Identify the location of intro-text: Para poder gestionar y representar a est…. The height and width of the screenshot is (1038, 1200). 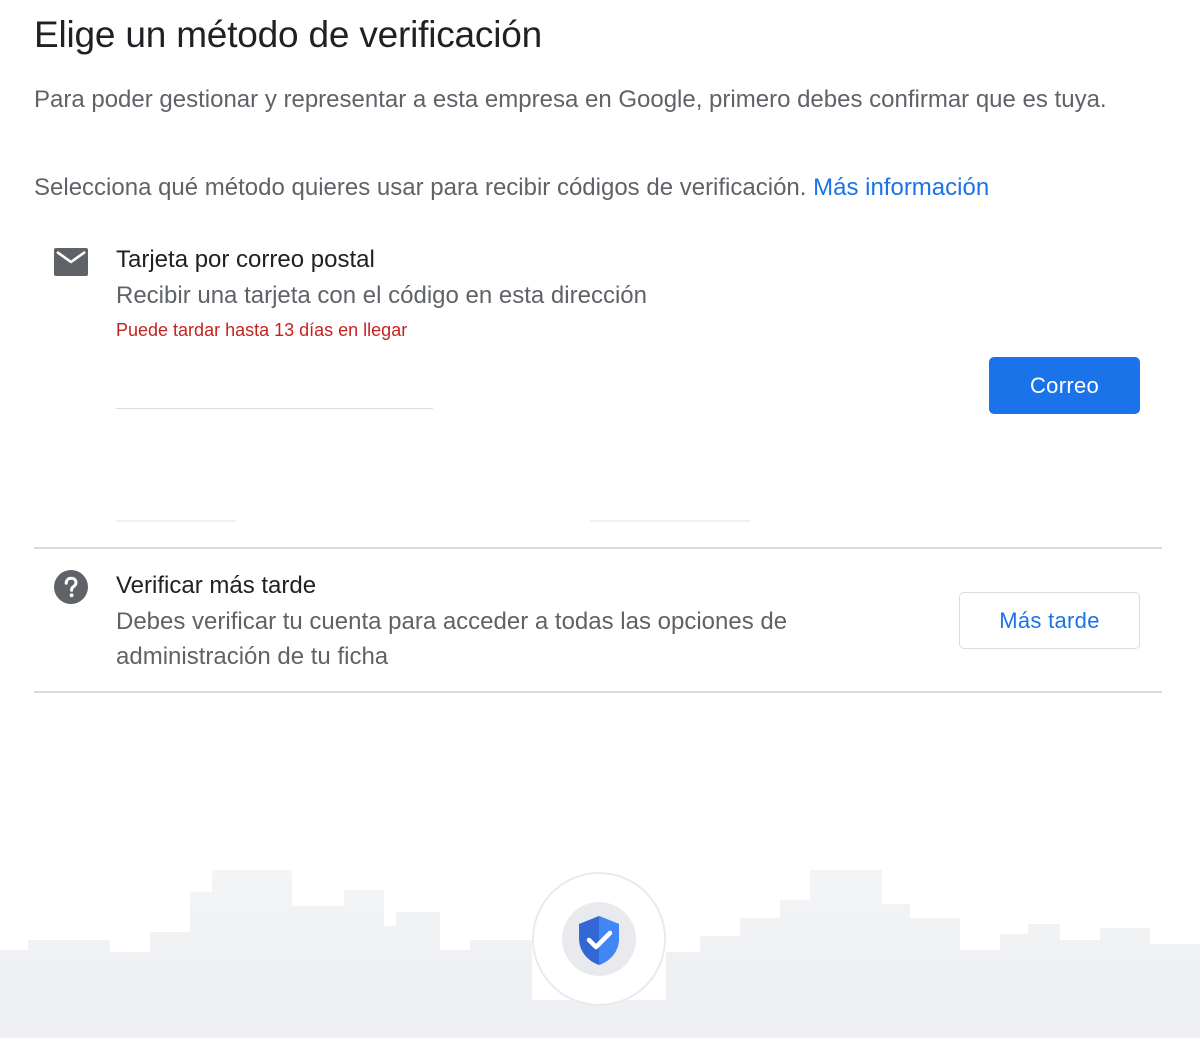
(570, 99).